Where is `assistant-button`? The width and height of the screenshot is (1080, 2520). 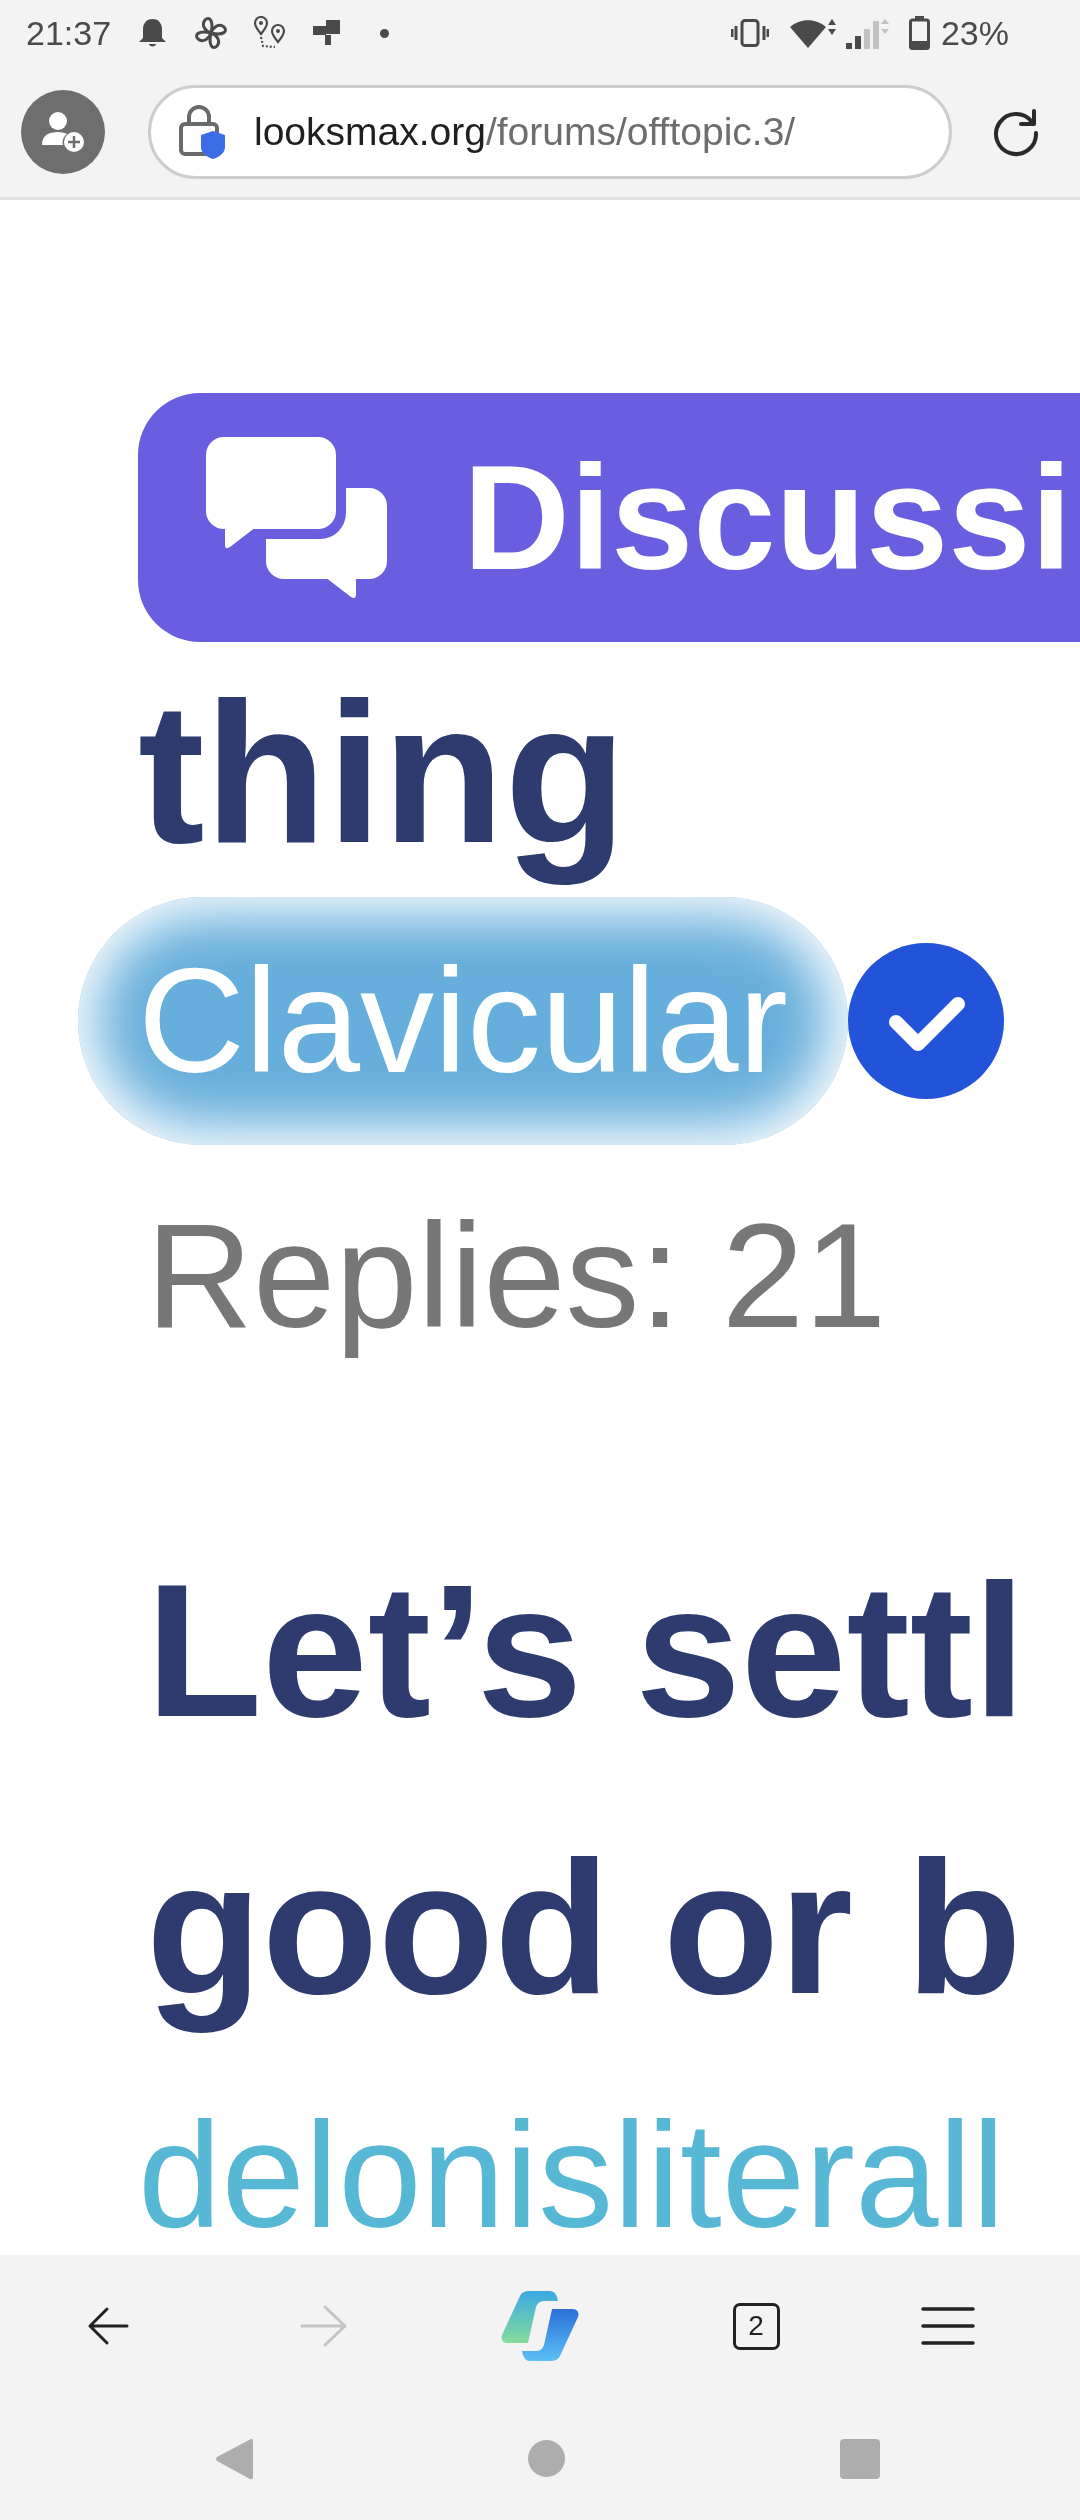
assistant-button is located at coordinates (540, 2326).